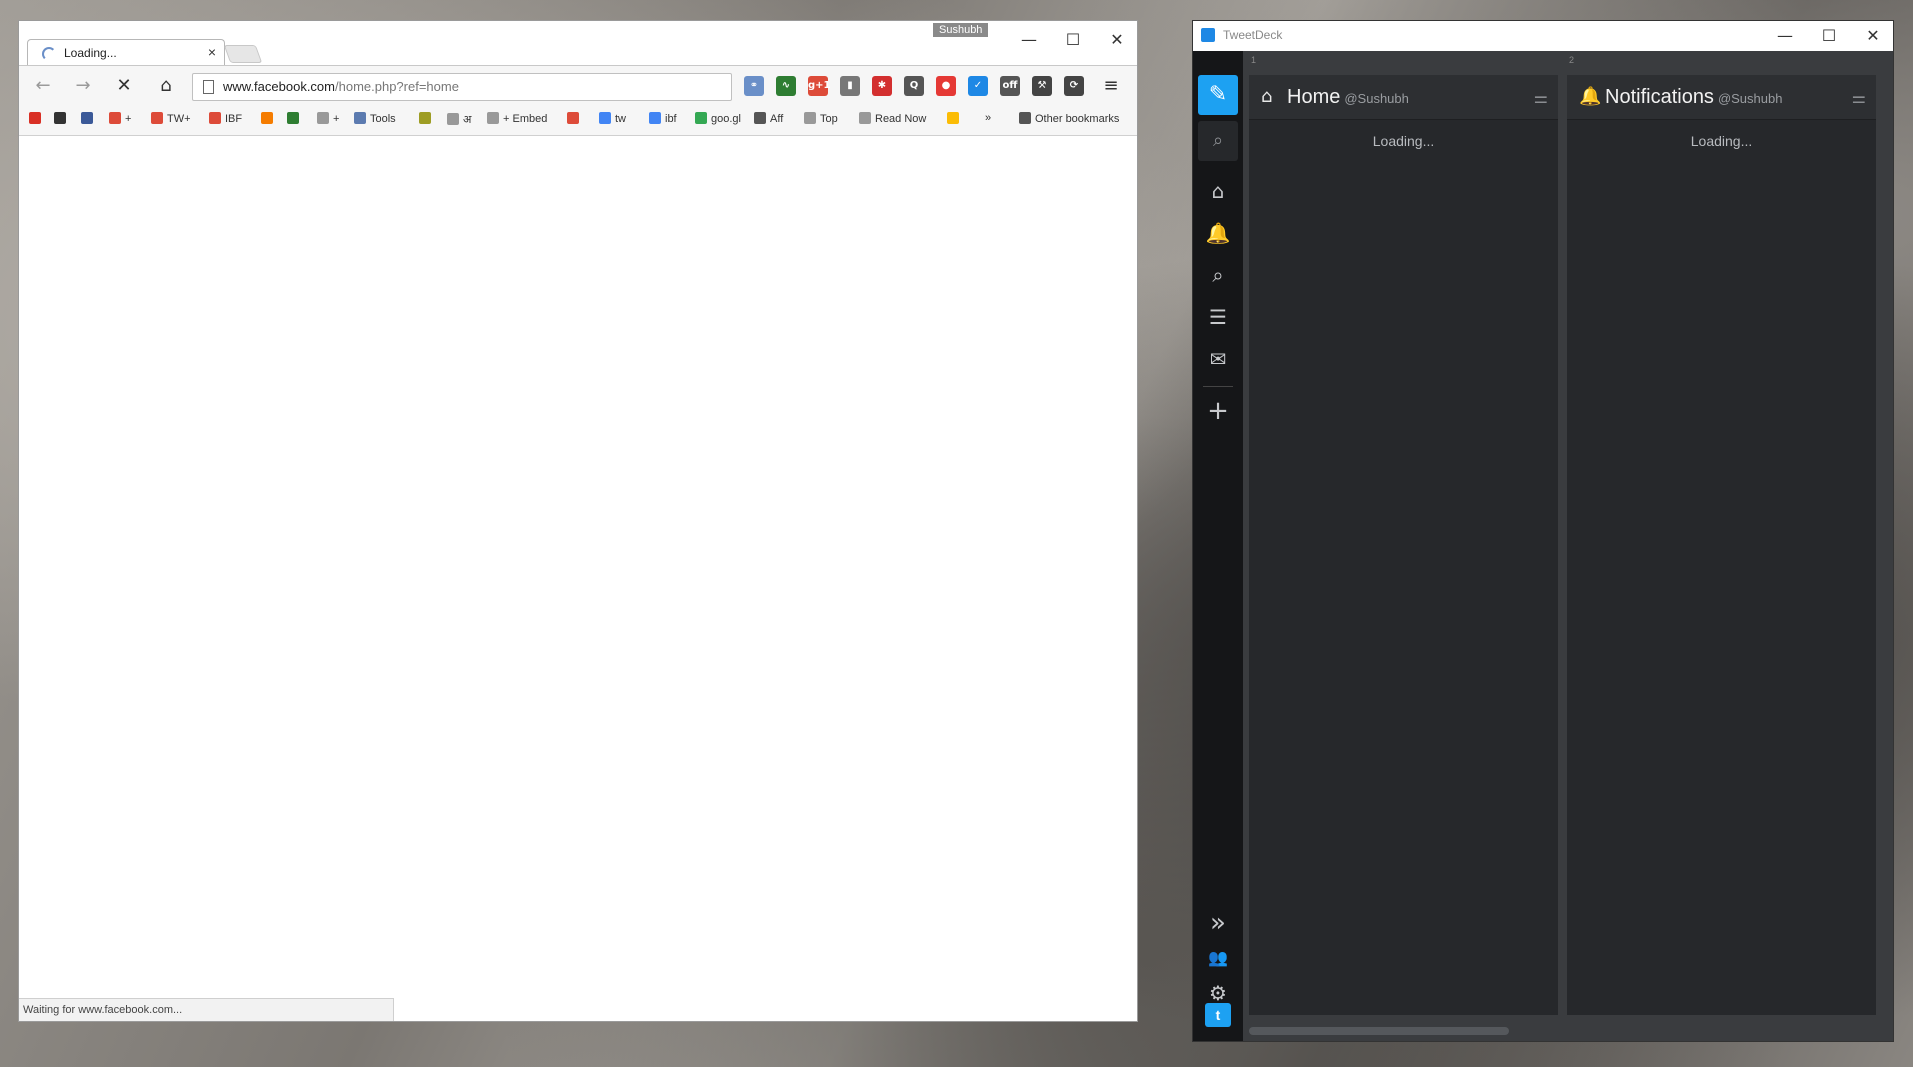  I want to click on google-ibf-bookmark-icon, so click(655, 118).